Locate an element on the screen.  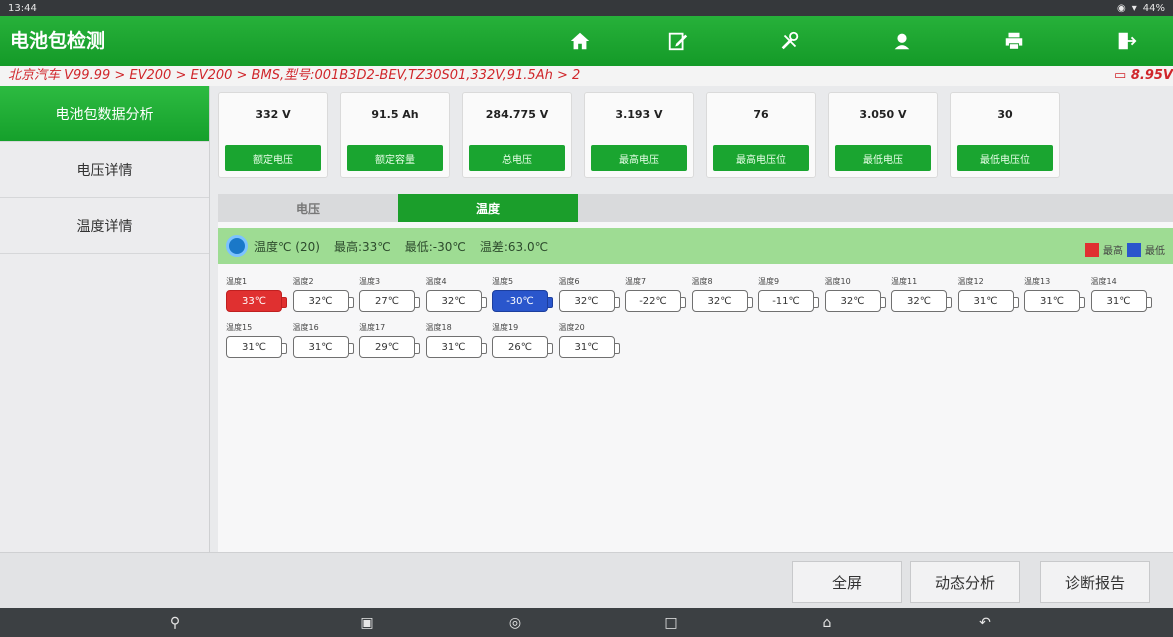
card-label: 最低电压位 is located at coordinates (1005, 158).